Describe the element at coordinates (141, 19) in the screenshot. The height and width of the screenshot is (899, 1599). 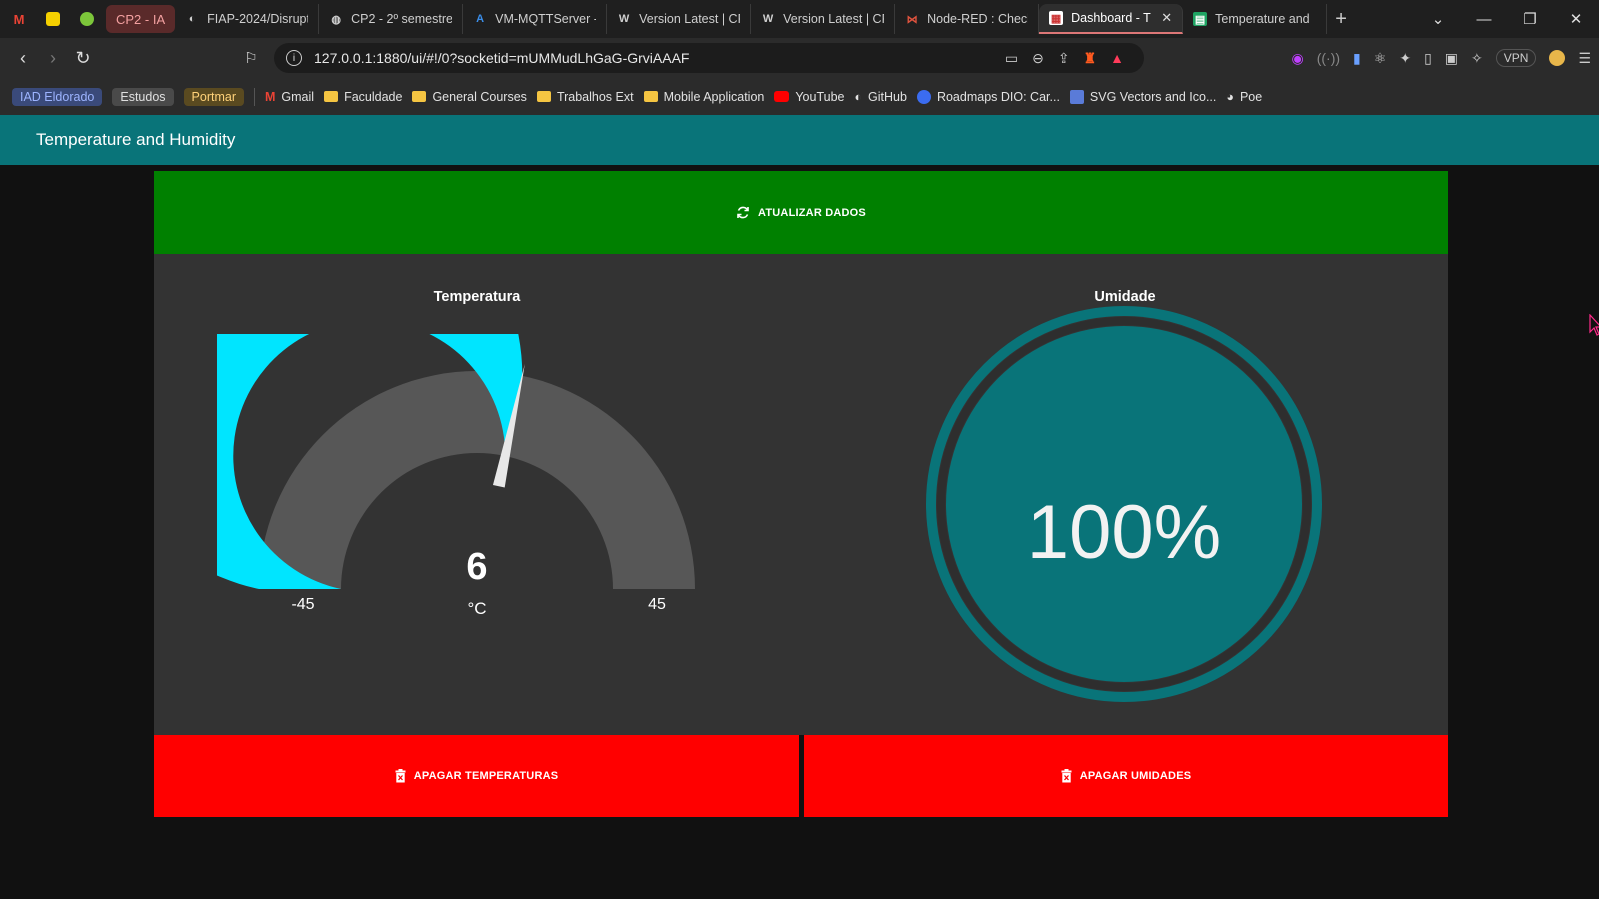
I see `tab-group-label: CP2 - IA` at that location.